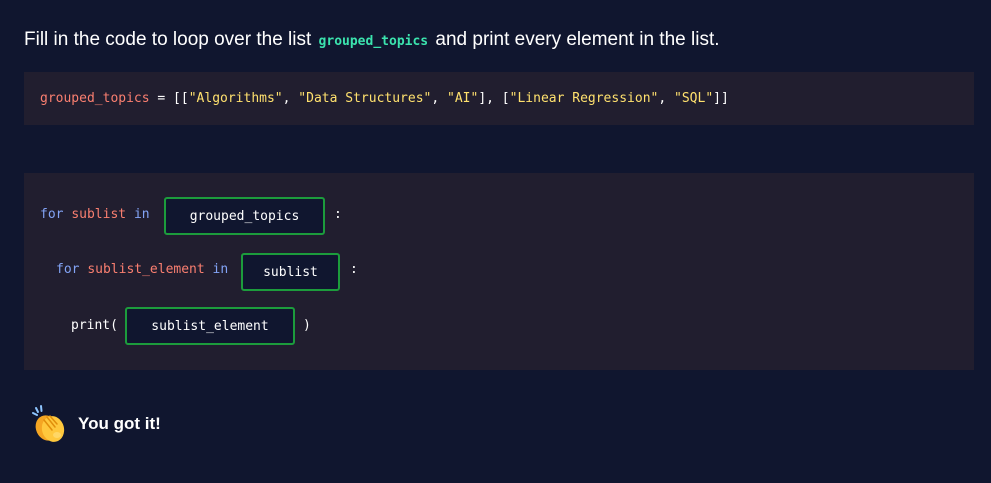 Image resolution: width=991 pixels, height=483 pixels. What do you see at coordinates (210, 326) in the screenshot?
I see `blank-sublist-element: sublist_element` at bounding box center [210, 326].